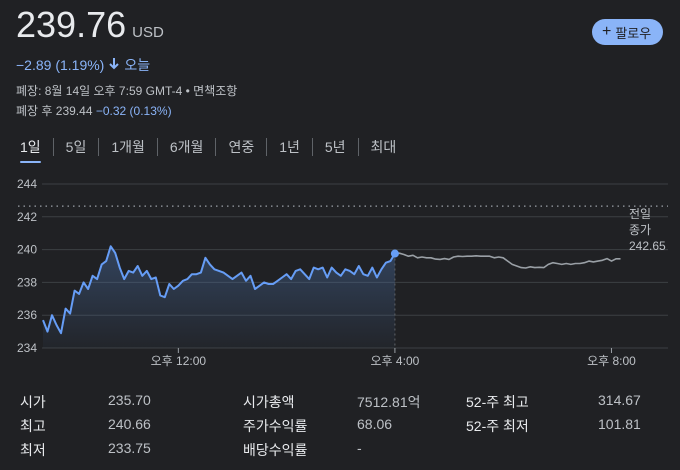 The width and height of the screenshot is (680, 470). I want to click on price-number: 239.76, so click(71, 24).